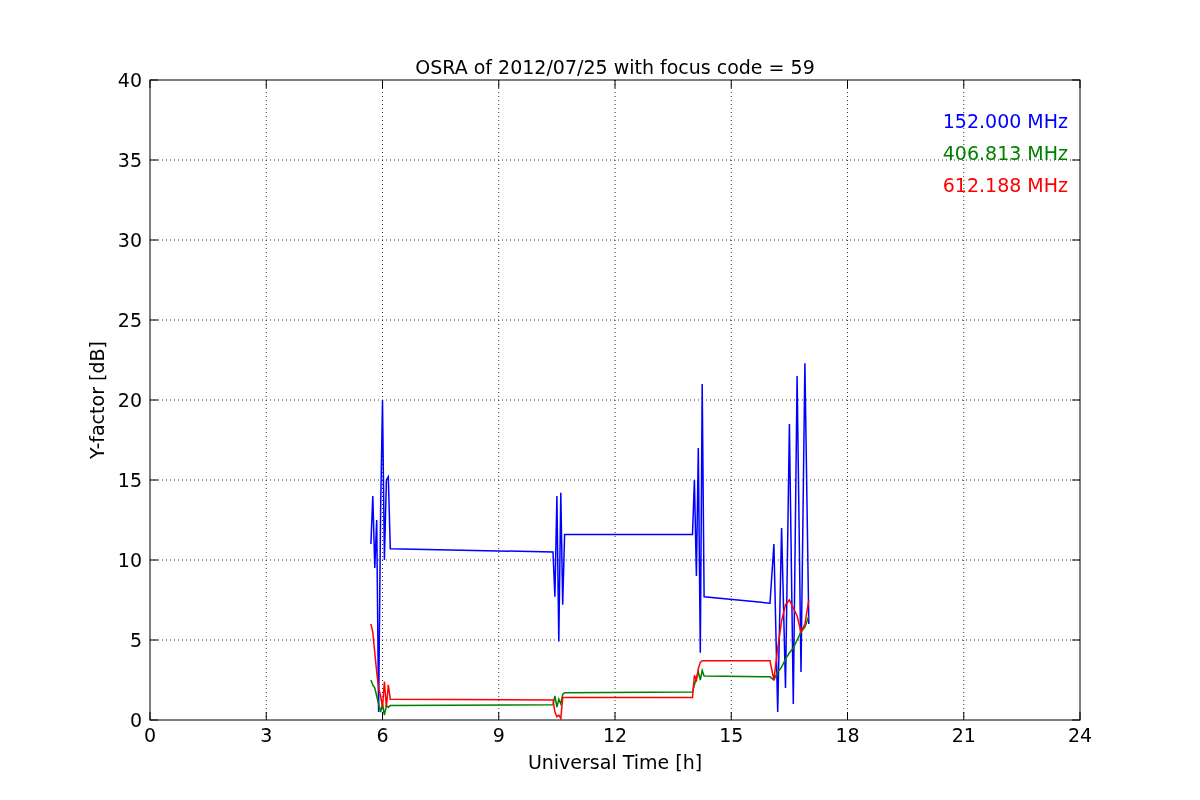 The width and height of the screenshot is (1200, 800). What do you see at coordinates (97, 400) in the screenshot?
I see `axis-title: Y-factor [dB]` at bounding box center [97, 400].